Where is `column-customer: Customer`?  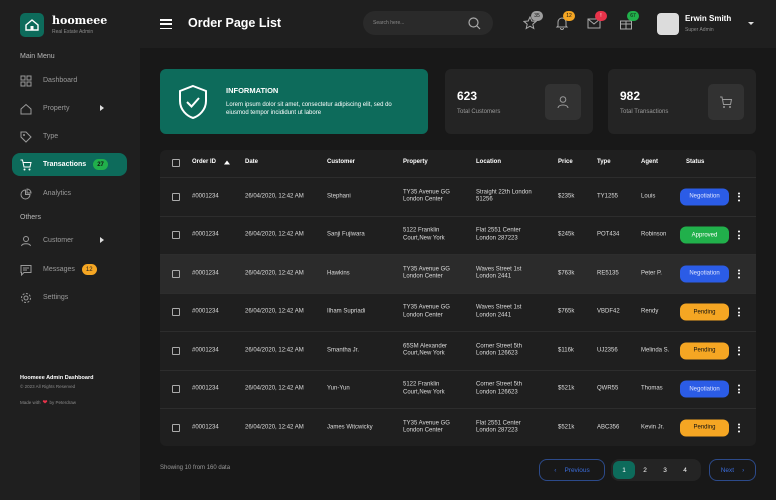 column-customer: Customer is located at coordinates (341, 163).